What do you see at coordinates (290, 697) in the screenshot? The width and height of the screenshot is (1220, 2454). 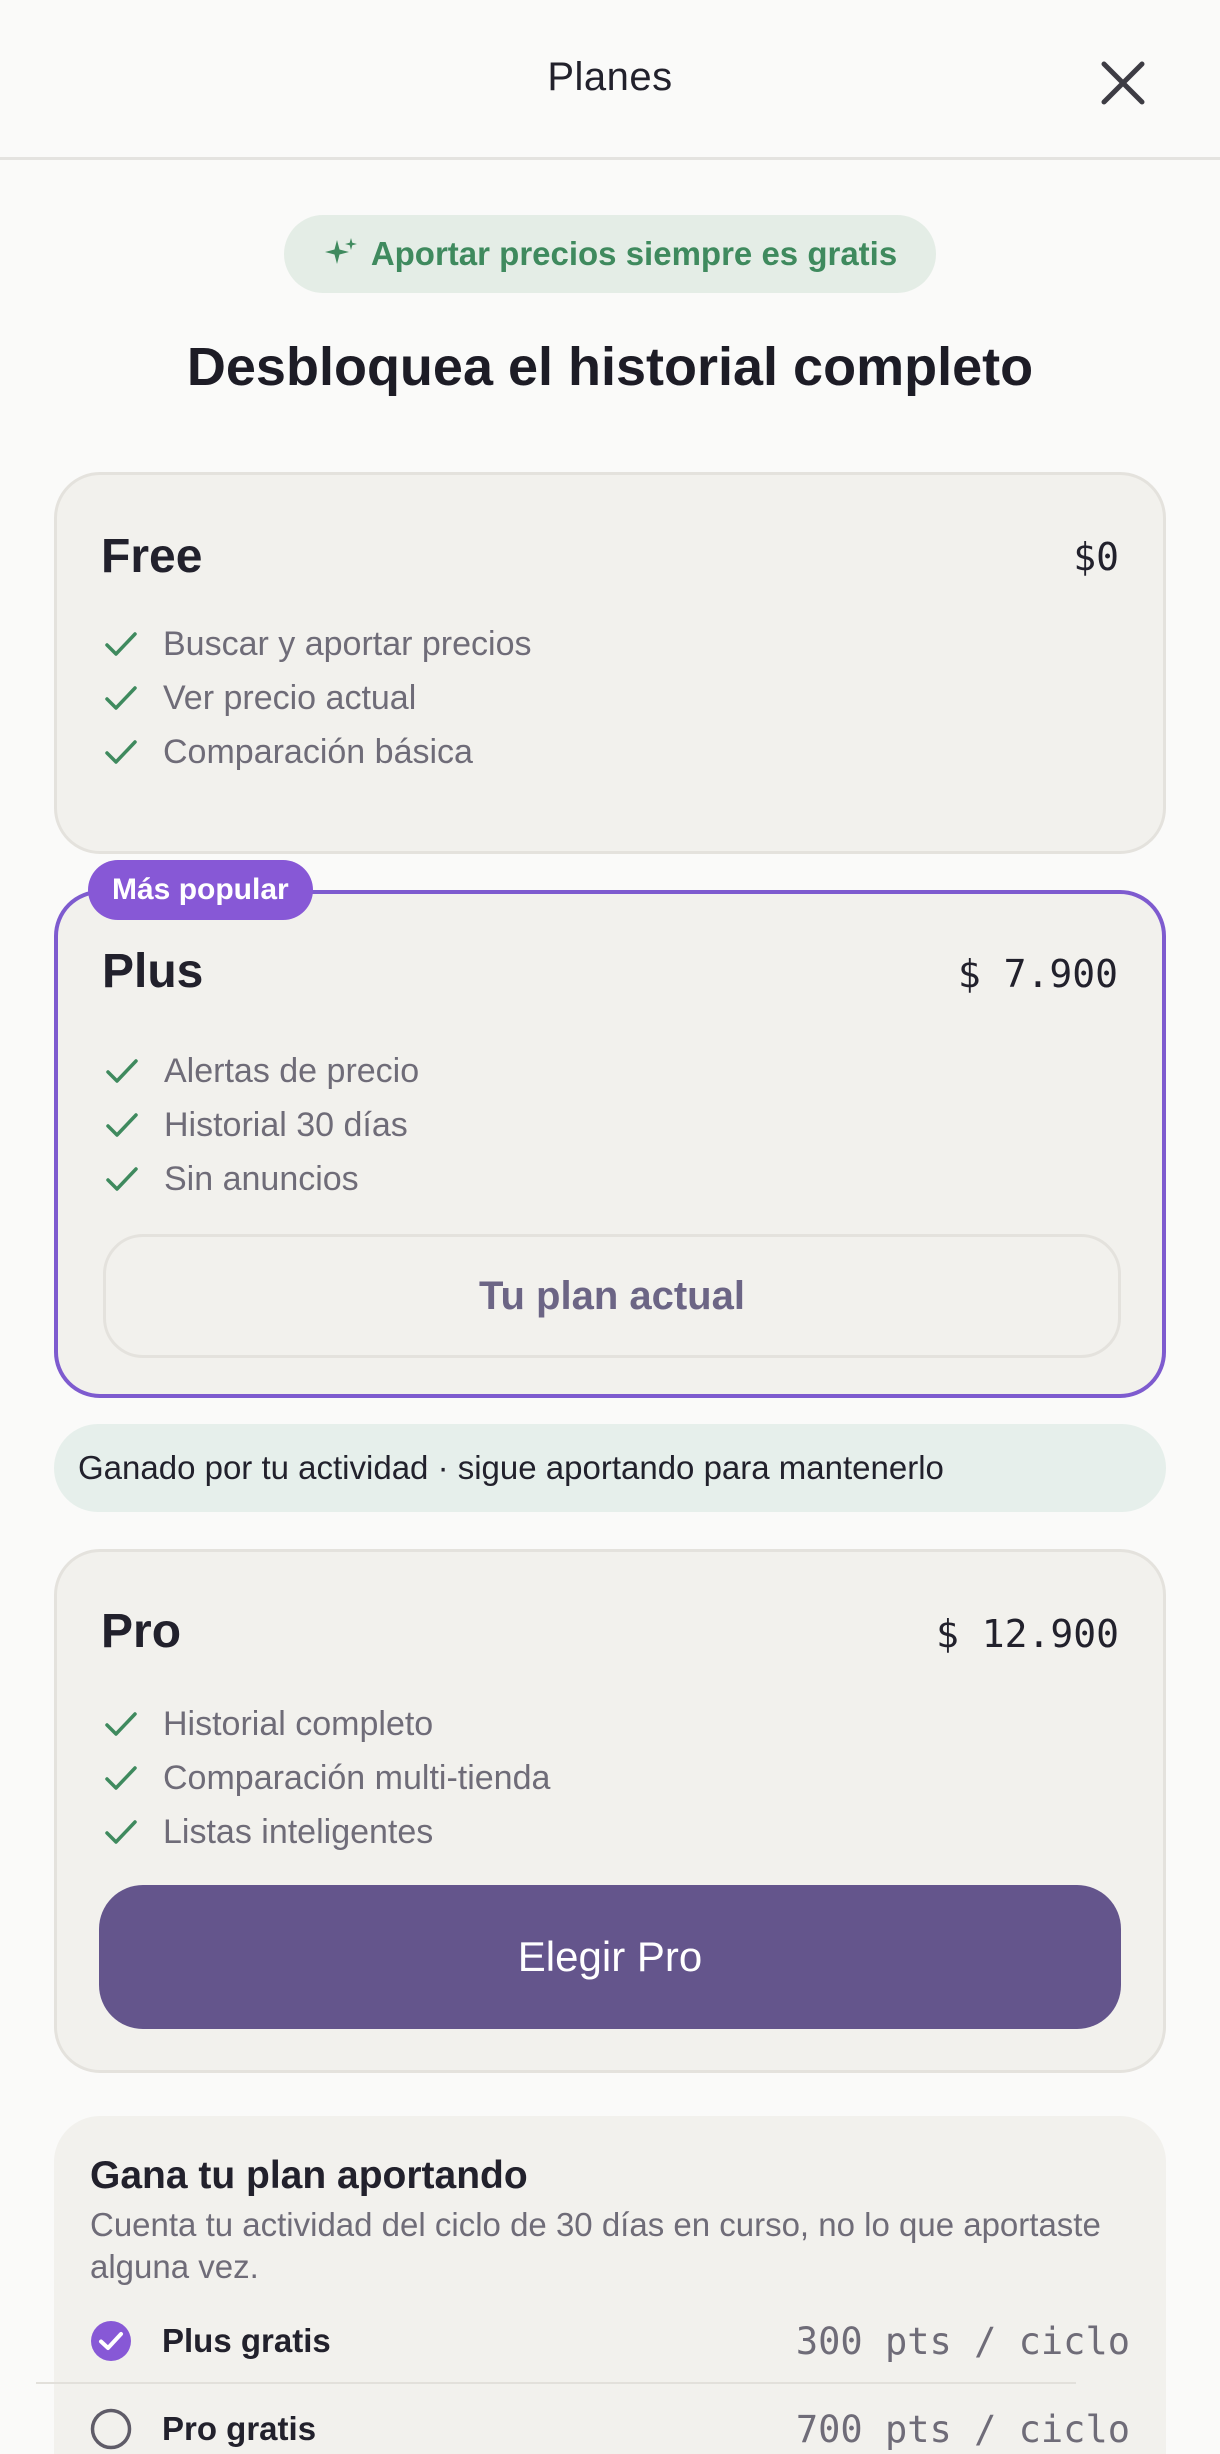 I see `feature-label: Ver precio actual` at bounding box center [290, 697].